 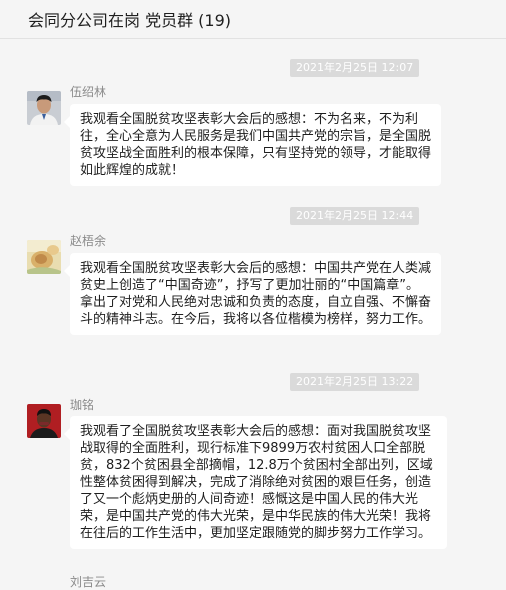 I want to click on flower-photo-avatar, so click(x=44, y=257).